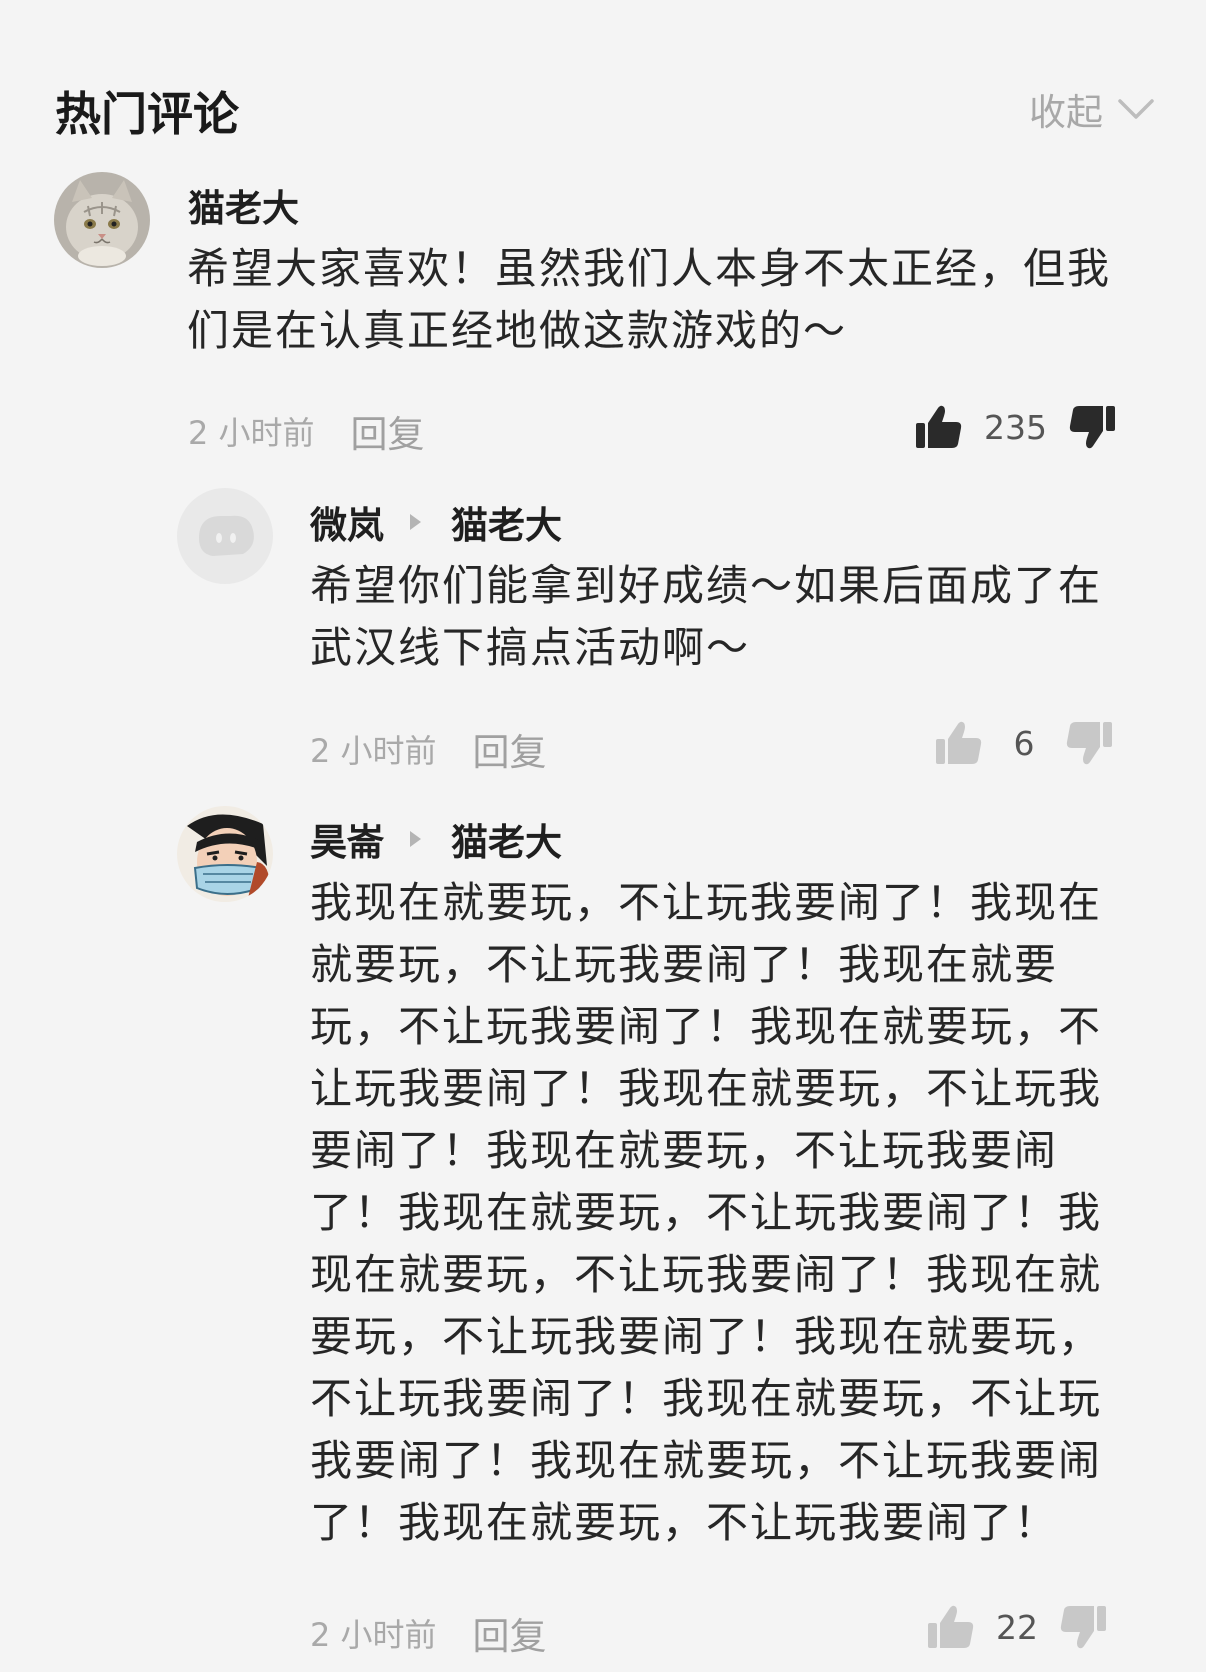 The image size is (1206, 1672). What do you see at coordinates (706, 1088) in the screenshot?
I see `comment-line: 让玩我要闹了！我现在就要玩，不让玩我` at bounding box center [706, 1088].